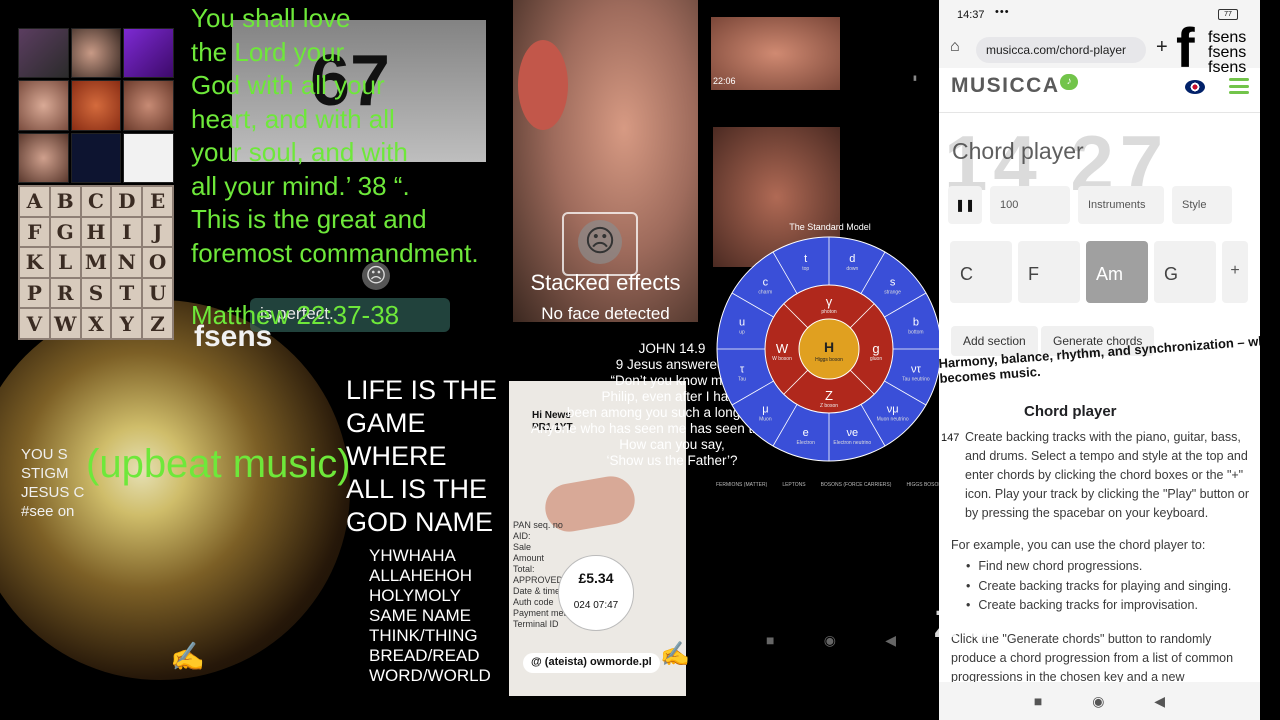 This screenshot has width=1280, height=720. What do you see at coordinates (96, 293) in the screenshot?
I see `alphabet-letter: S` at bounding box center [96, 293].